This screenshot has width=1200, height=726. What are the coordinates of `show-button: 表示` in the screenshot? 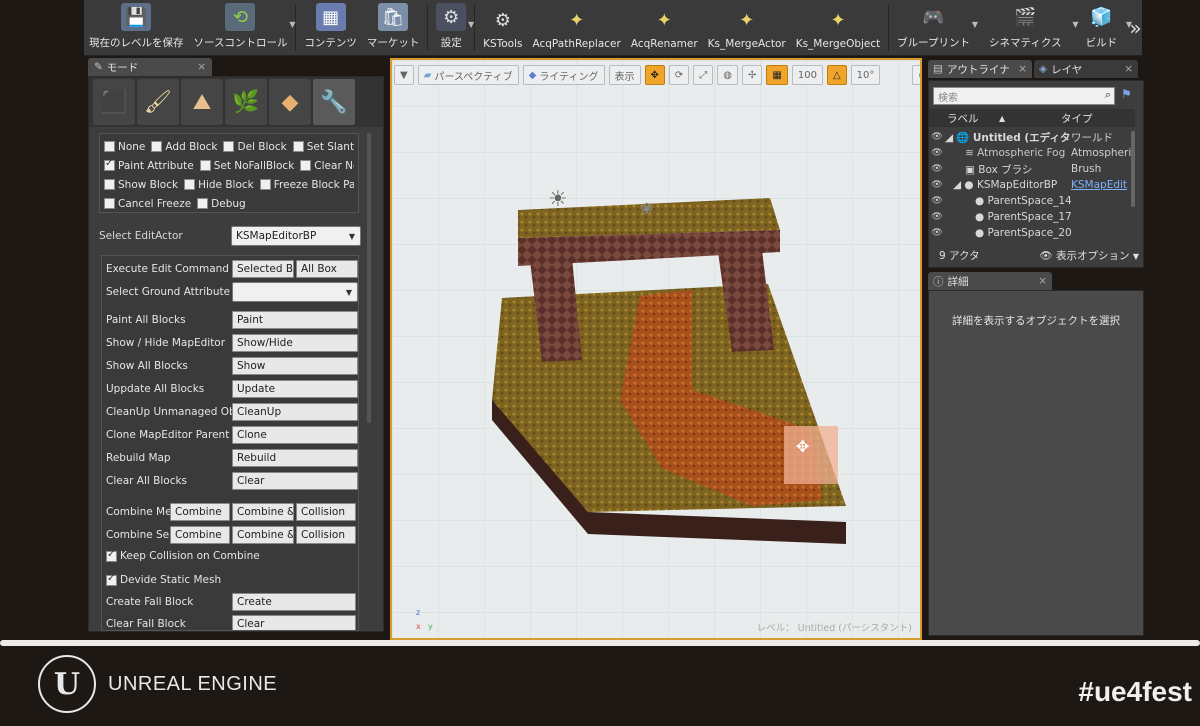 It's located at (624, 75).